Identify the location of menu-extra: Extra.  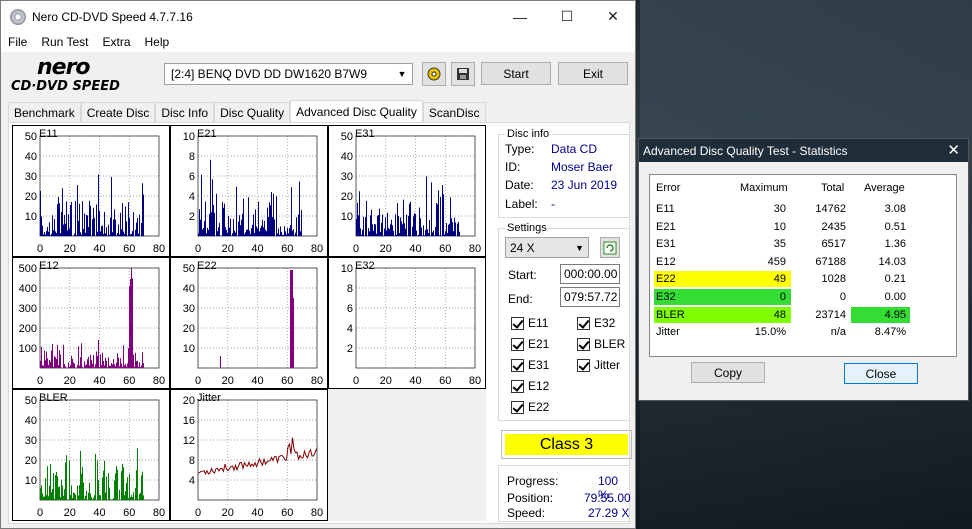
(116, 42).